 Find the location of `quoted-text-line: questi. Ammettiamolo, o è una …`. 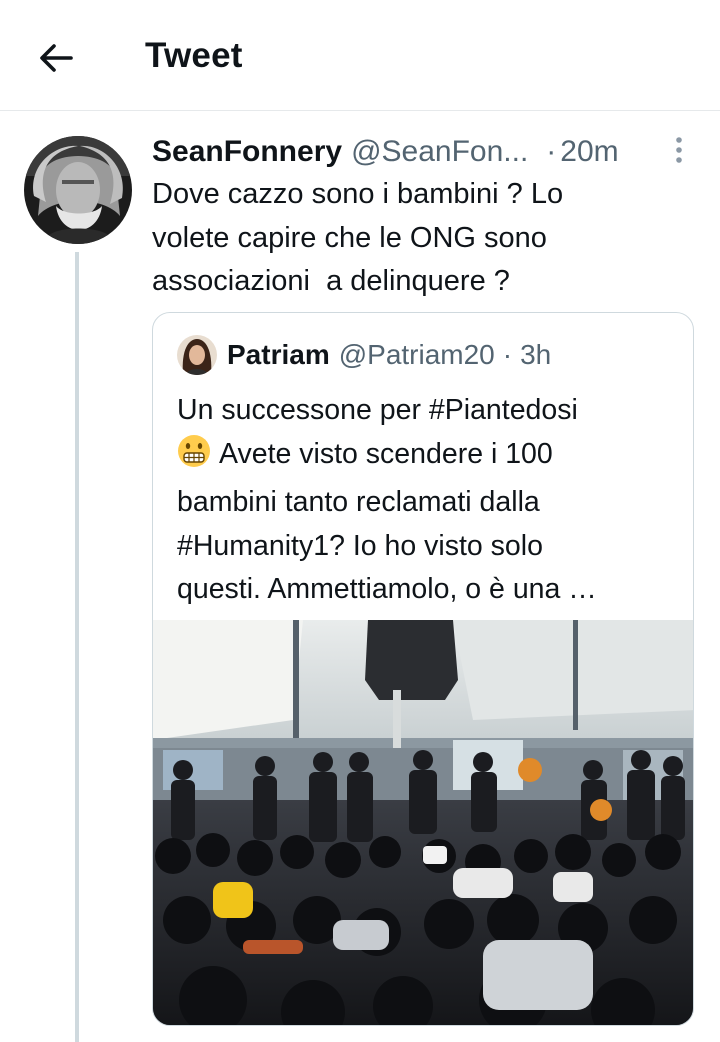

quoted-text-line: questi. Ammettiamolo, o è una … is located at coordinates (387, 589).